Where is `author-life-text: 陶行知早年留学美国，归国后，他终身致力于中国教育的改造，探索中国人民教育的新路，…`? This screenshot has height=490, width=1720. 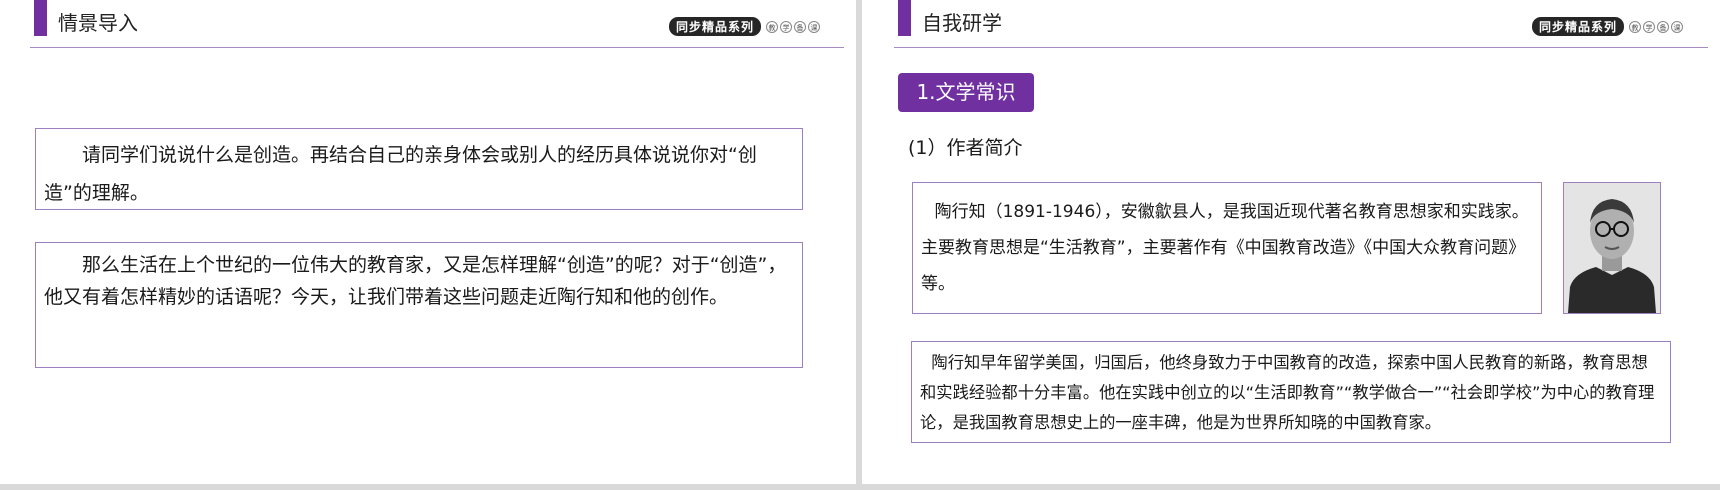
author-life-text: 陶行知早年留学美国，归国后，他终身致力于中国教育的改造，探索中国人民教育的新路，… is located at coordinates (1287, 392).